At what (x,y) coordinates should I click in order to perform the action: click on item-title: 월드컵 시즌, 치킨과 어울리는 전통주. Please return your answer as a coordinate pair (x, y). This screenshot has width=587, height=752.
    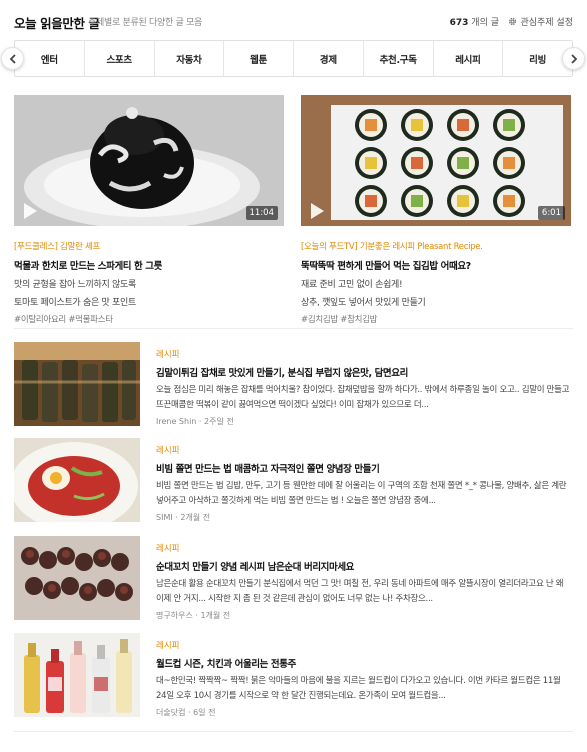
    Looking at the image, I should click on (364, 663).